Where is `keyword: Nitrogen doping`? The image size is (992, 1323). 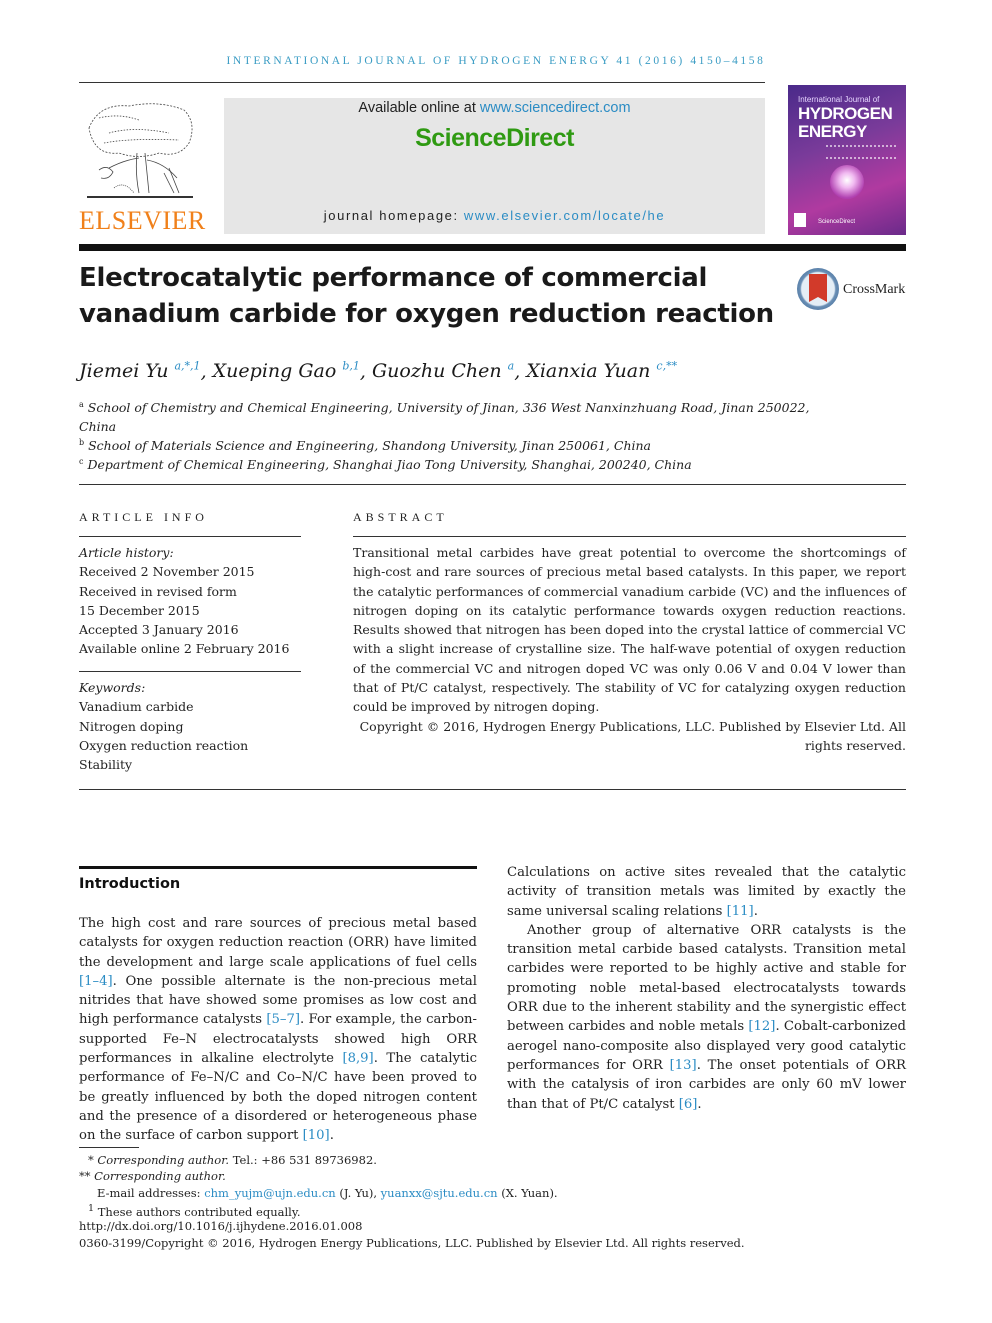
keyword: Nitrogen doping is located at coordinates (131, 726).